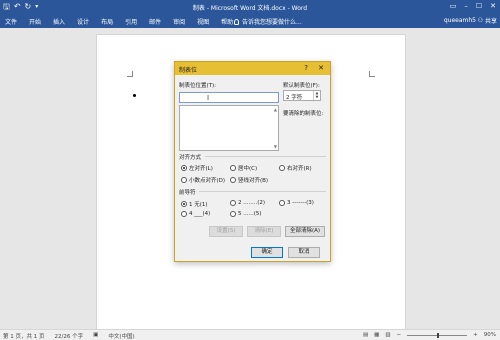 The width and height of the screenshot is (500, 340). I want to click on zoom-slider, so click(437, 335).